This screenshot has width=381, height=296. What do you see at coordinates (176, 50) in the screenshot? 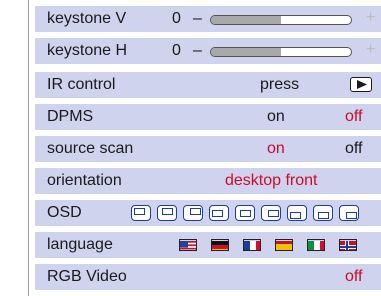
I see `keystone-h-value: 0` at bounding box center [176, 50].